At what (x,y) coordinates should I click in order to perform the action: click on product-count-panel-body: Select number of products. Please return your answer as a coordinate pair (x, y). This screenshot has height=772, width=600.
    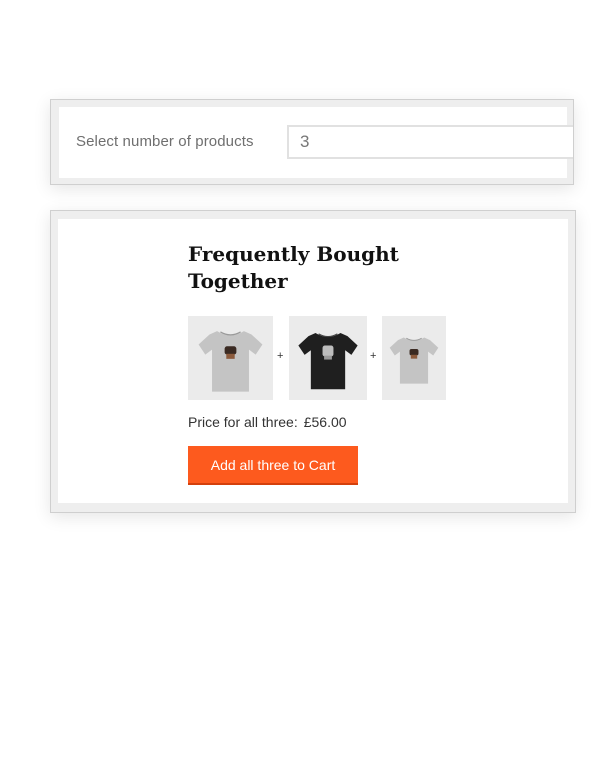
    Looking at the image, I should click on (316, 142).